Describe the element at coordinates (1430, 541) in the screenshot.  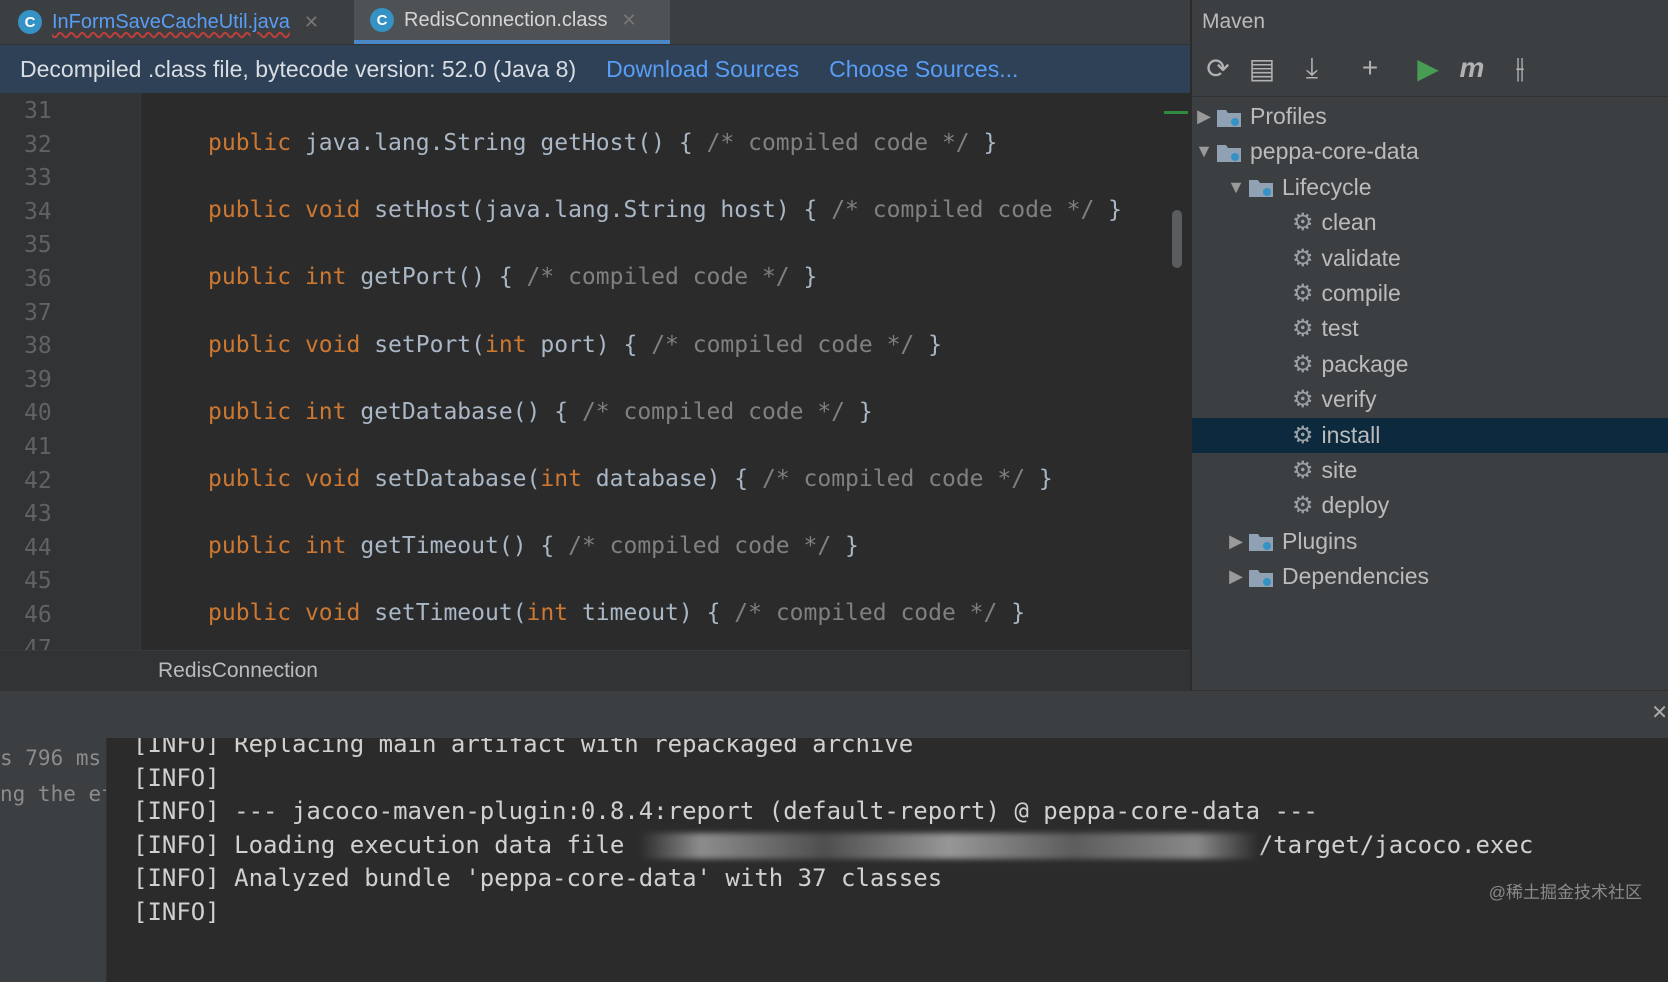
I see `tree-plugins: ▶ Plugins` at that location.